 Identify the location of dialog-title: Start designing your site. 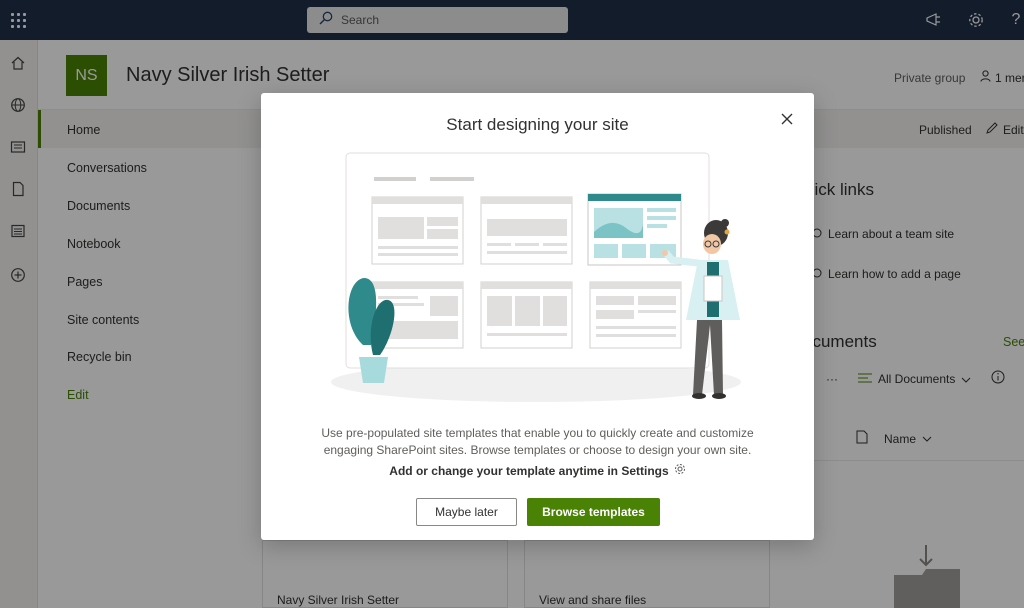
(537, 124).